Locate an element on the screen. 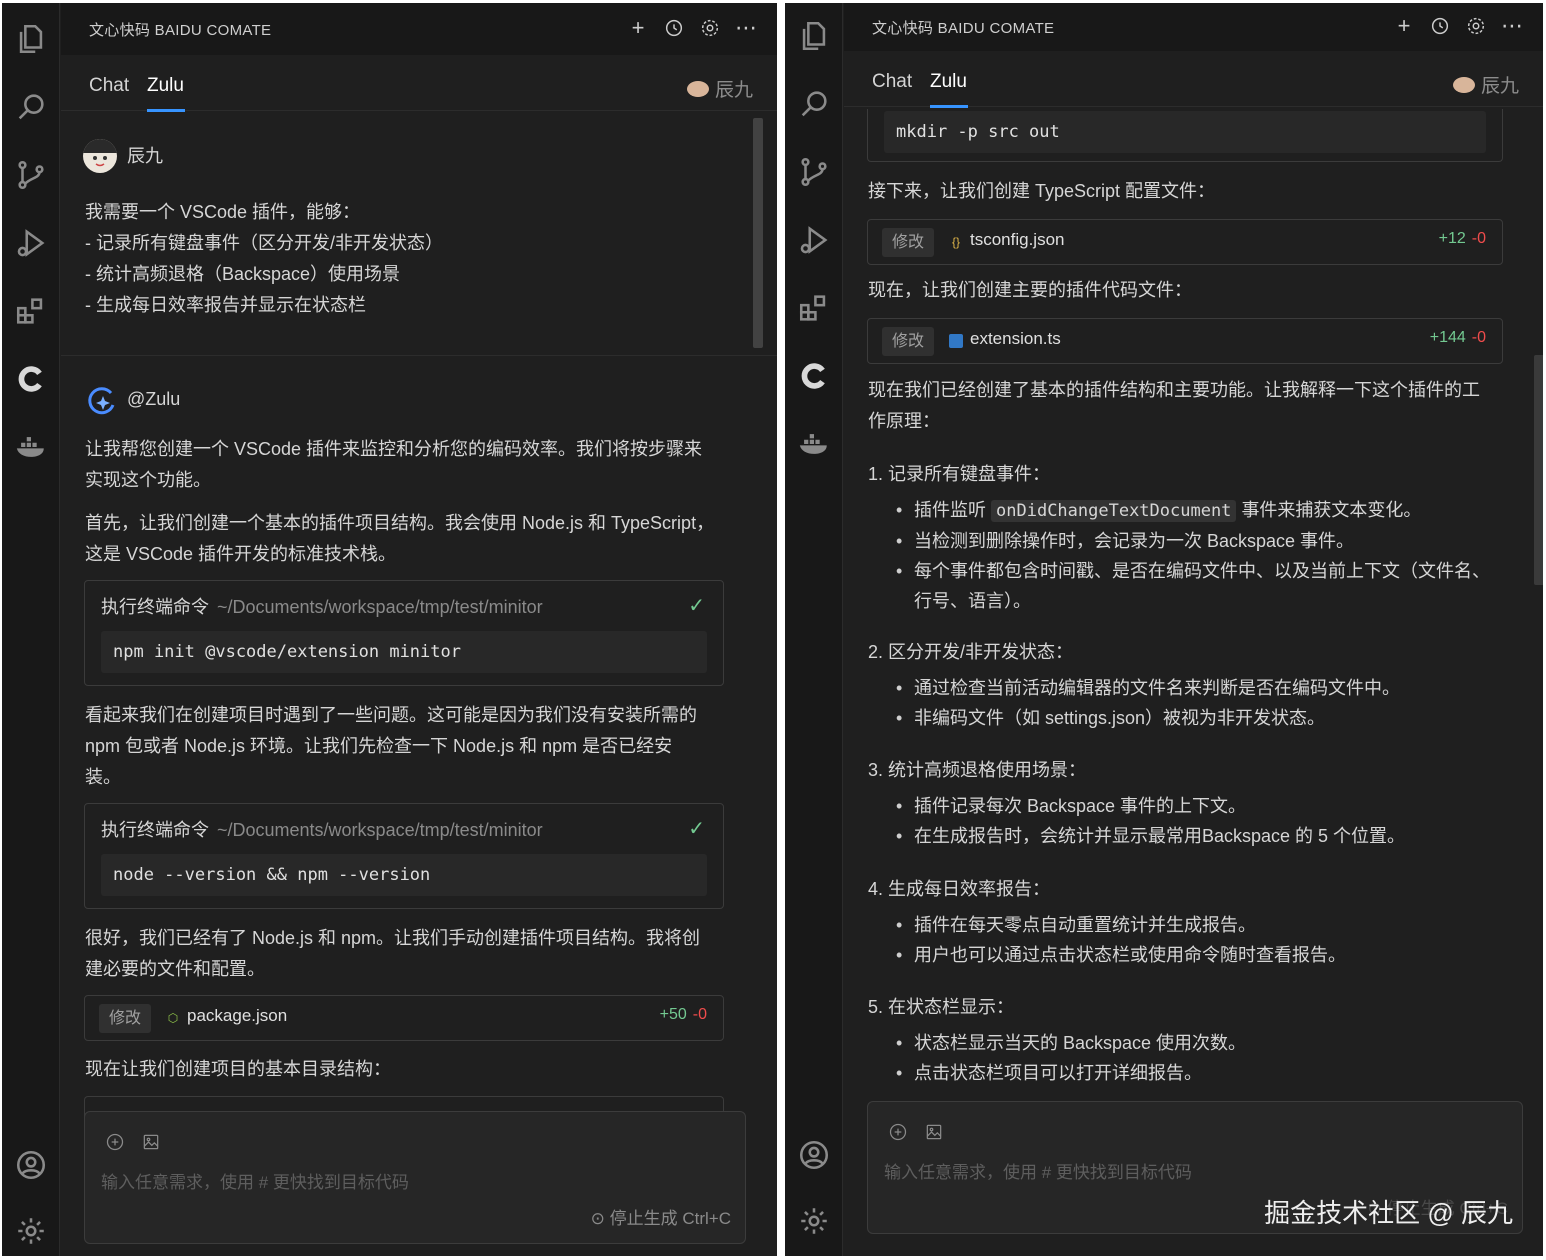  code-card: mkdir -p src out is located at coordinates (1185, 135).